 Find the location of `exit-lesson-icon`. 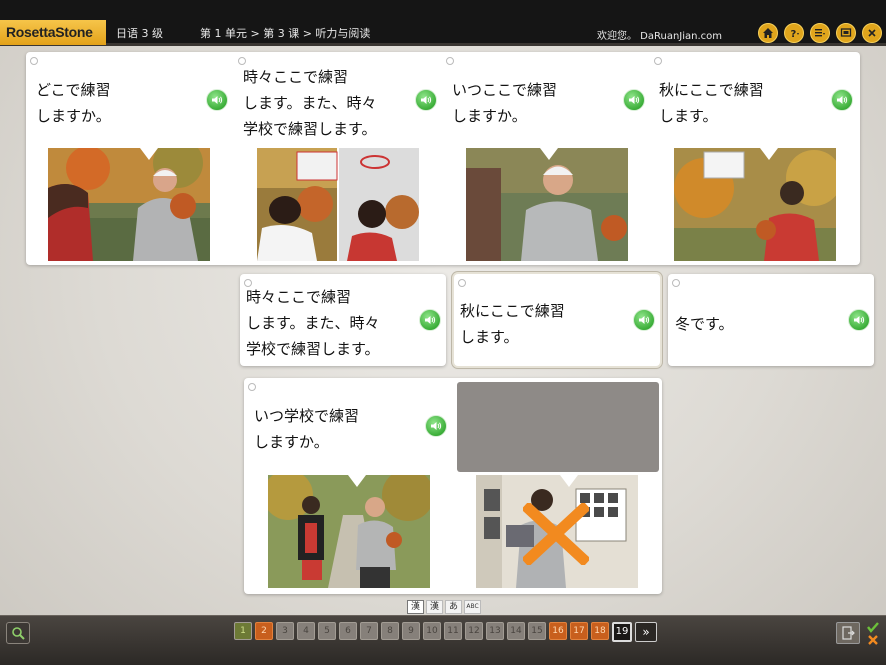

exit-lesson-icon is located at coordinates (848, 633).